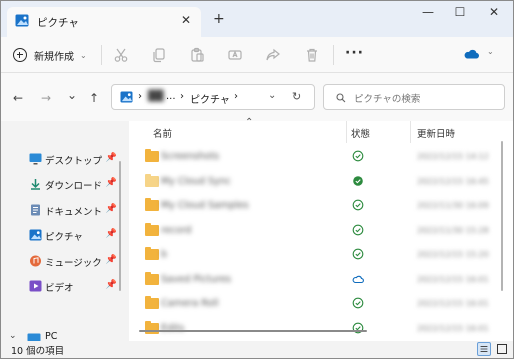 The image size is (514, 359). Describe the element at coordinates (190, 303) in the screenshot. I see `file-name: Camera Roll` at that location.